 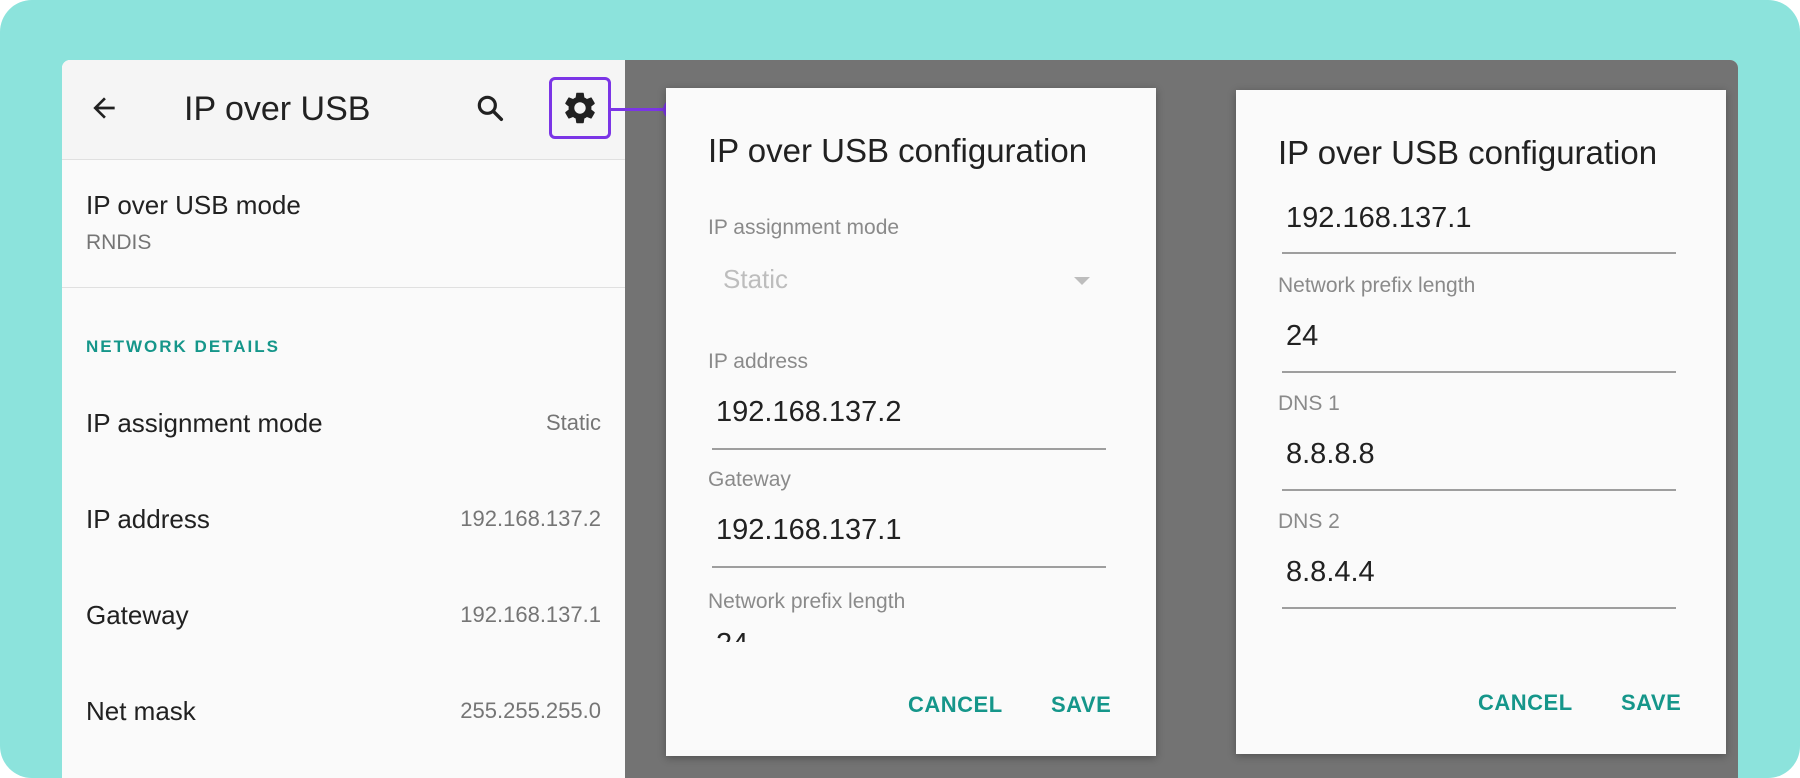 What do you see at coordinates (1330, 572) in the screenshot?
I see `dns2-input: 8.8.4.4` at bounding box center [1330, 572].